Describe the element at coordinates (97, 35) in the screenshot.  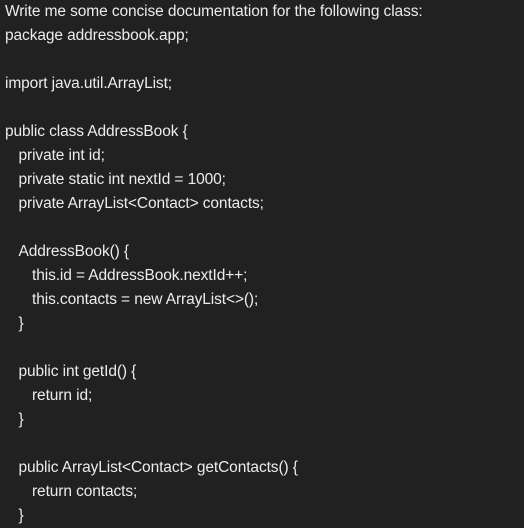
I see `message-line: package addressbook.app;` at that location.